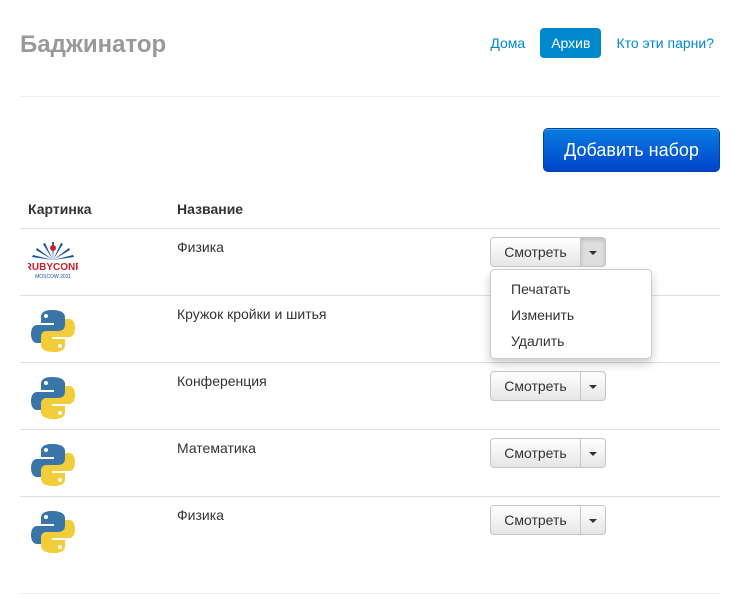  What do you see at coordinates (370, 593) in the screenshot?
I see `footer-divider` at bounding box center [370, 593].